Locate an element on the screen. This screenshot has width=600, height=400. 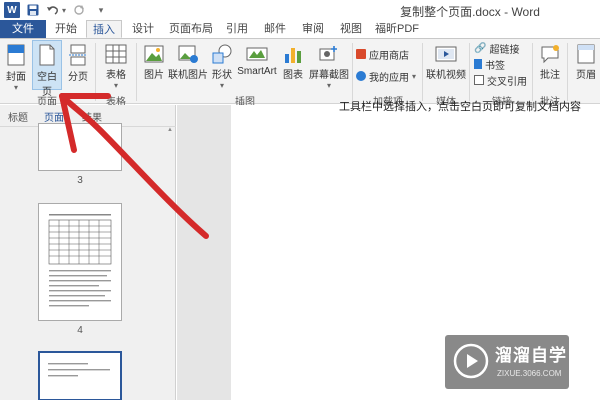
watermark-logo: 溜溜自学 ZIXUE.3066.COM is located at coordinates (507, 362).